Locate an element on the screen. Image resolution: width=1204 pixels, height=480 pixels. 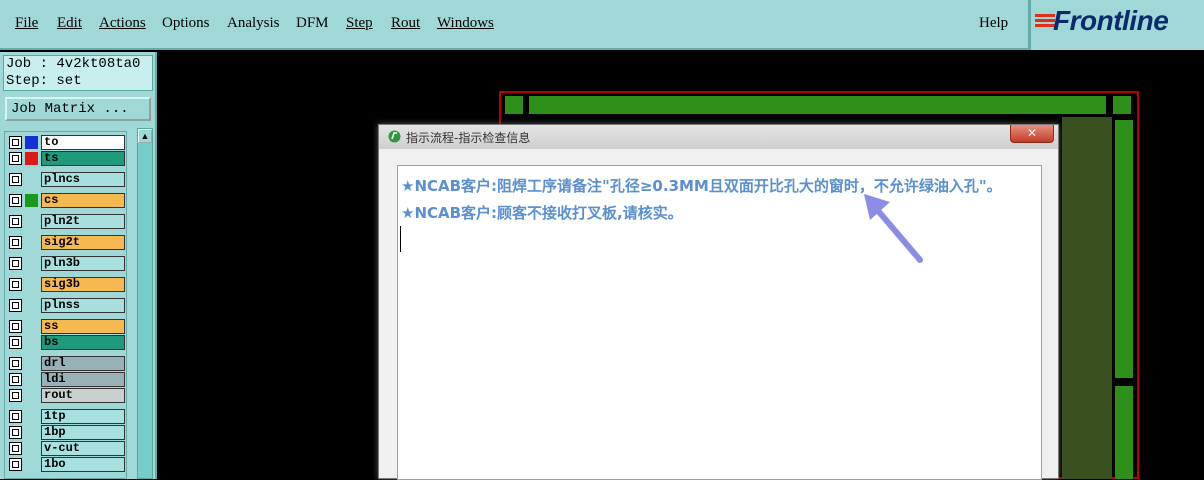
pcb-right-bar-bottom is located at coordinates (1124, 432).